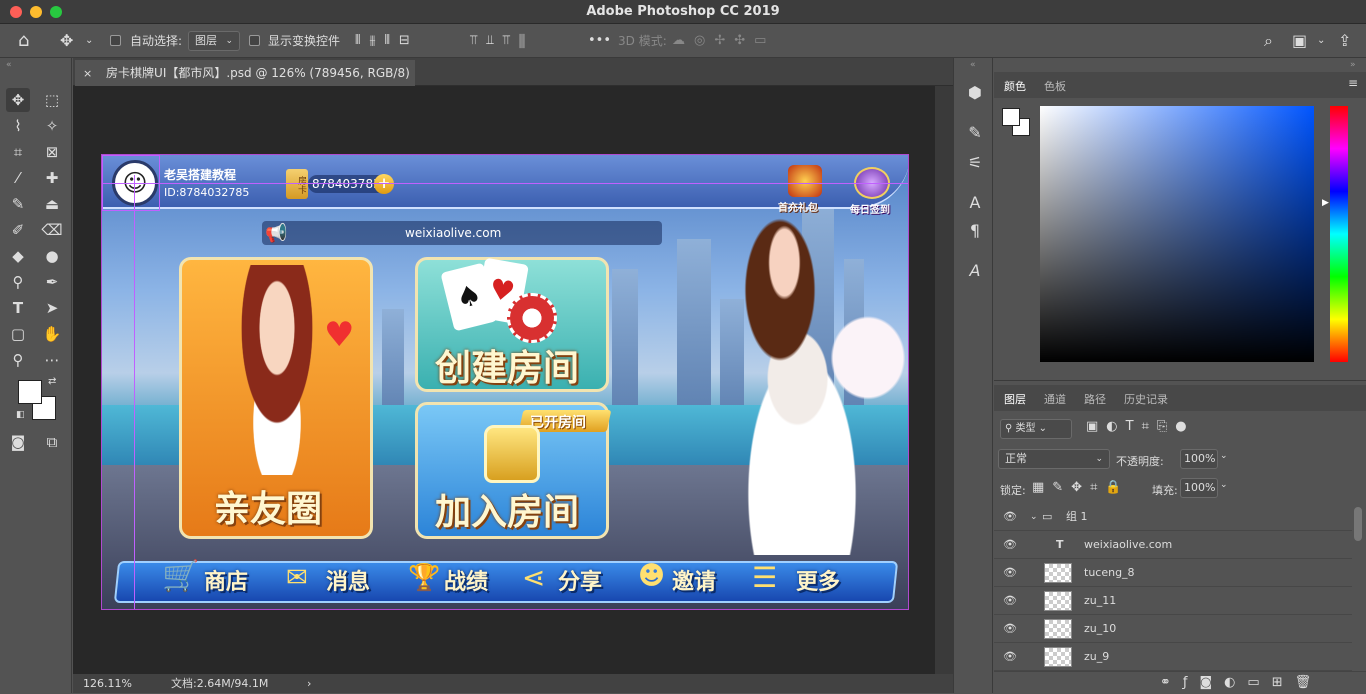  I want to click on eraser-tool-icon: ⌫, so click(52, 230).